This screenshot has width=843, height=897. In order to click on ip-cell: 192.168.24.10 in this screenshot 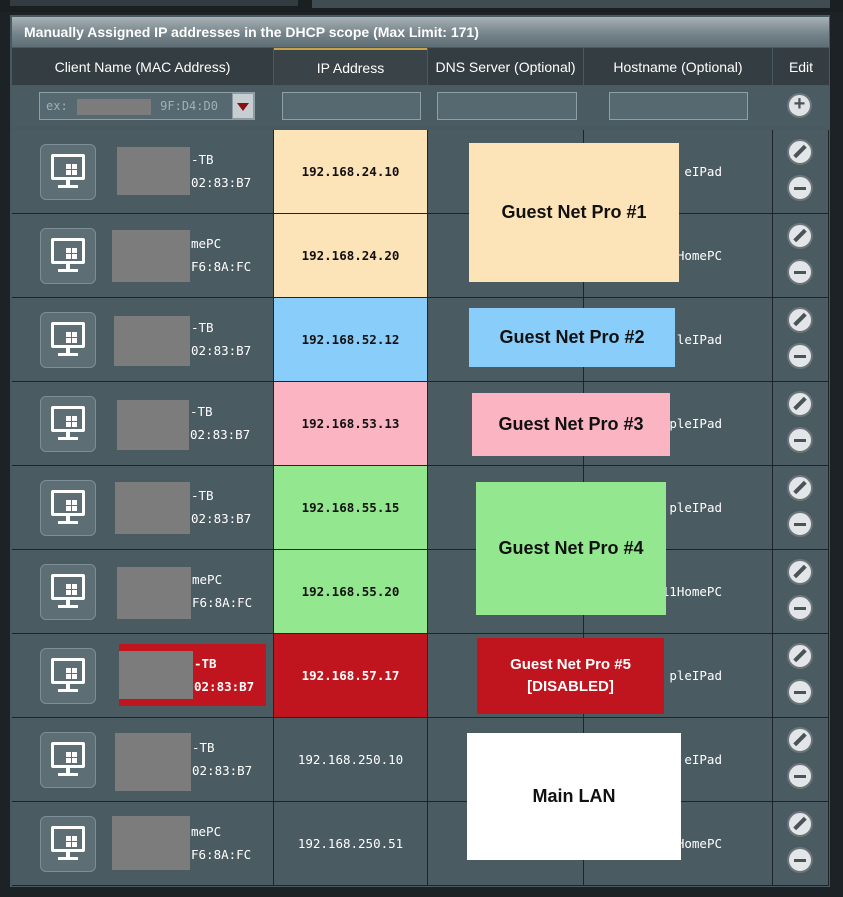, I will do `click(351, 172)`.